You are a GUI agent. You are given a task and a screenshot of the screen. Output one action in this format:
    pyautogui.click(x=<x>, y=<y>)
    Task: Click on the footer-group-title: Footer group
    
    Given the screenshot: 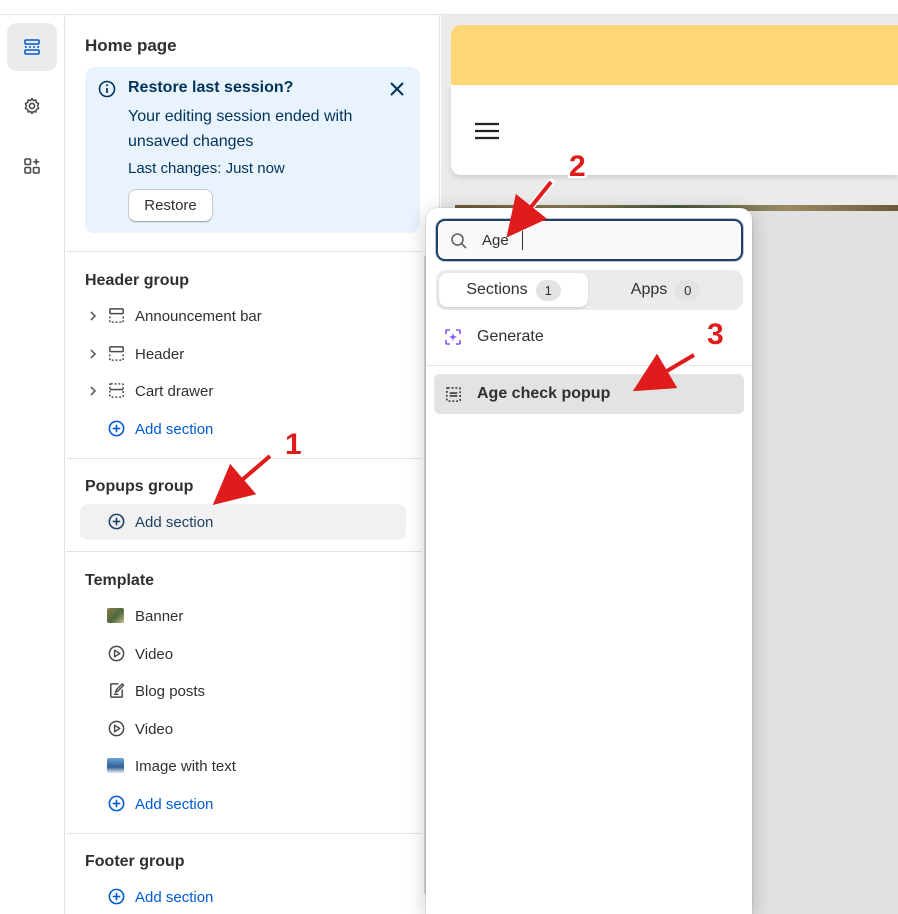 What is the action you would take?
    pyautogui.click(x=135, y=861)
    